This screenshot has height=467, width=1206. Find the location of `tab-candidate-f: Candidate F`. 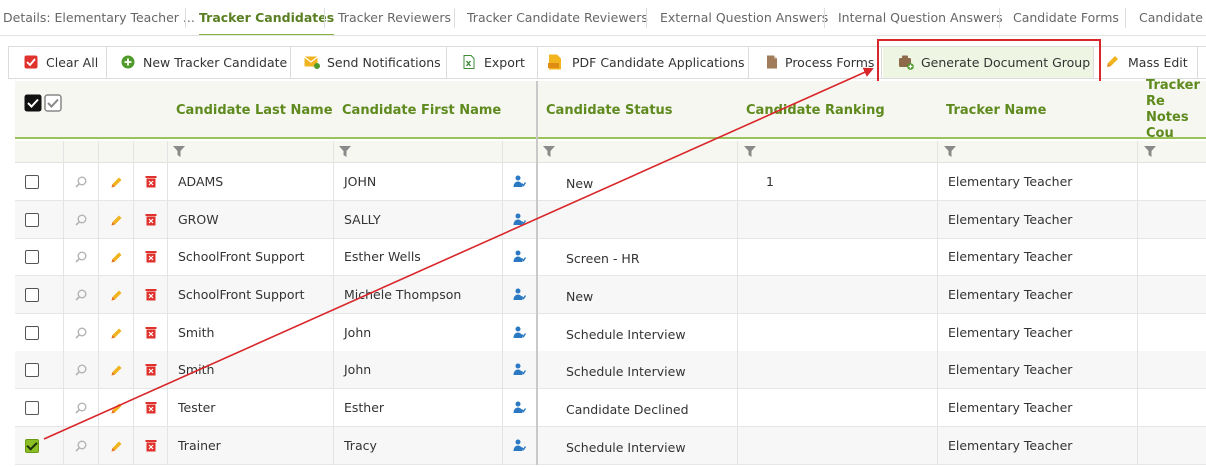

tab-candidate-f: Candidate F is located at coordinates (1172, 17).